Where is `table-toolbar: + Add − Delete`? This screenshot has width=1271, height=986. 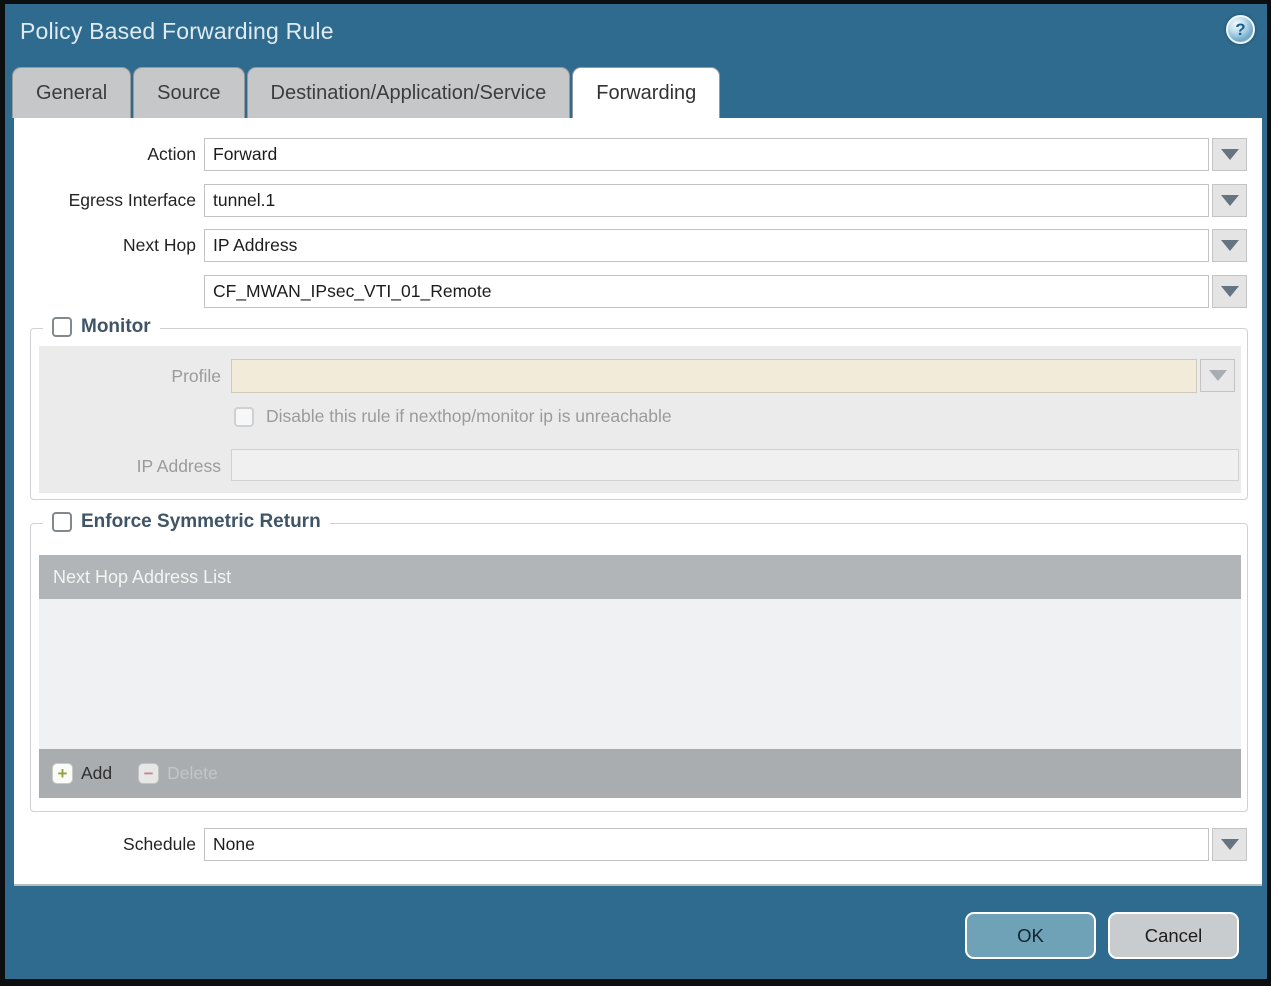
table-toolbar: + Add − Delete is located at coordinates (640, 773).